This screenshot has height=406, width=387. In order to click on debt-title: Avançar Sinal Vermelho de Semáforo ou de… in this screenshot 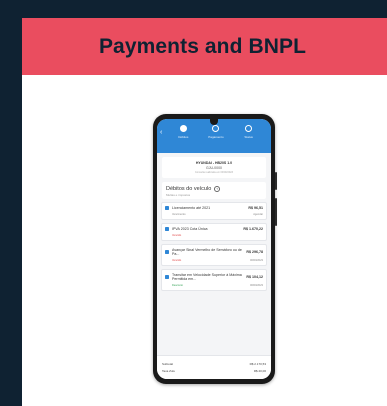, I will do `click(207, 252)`.